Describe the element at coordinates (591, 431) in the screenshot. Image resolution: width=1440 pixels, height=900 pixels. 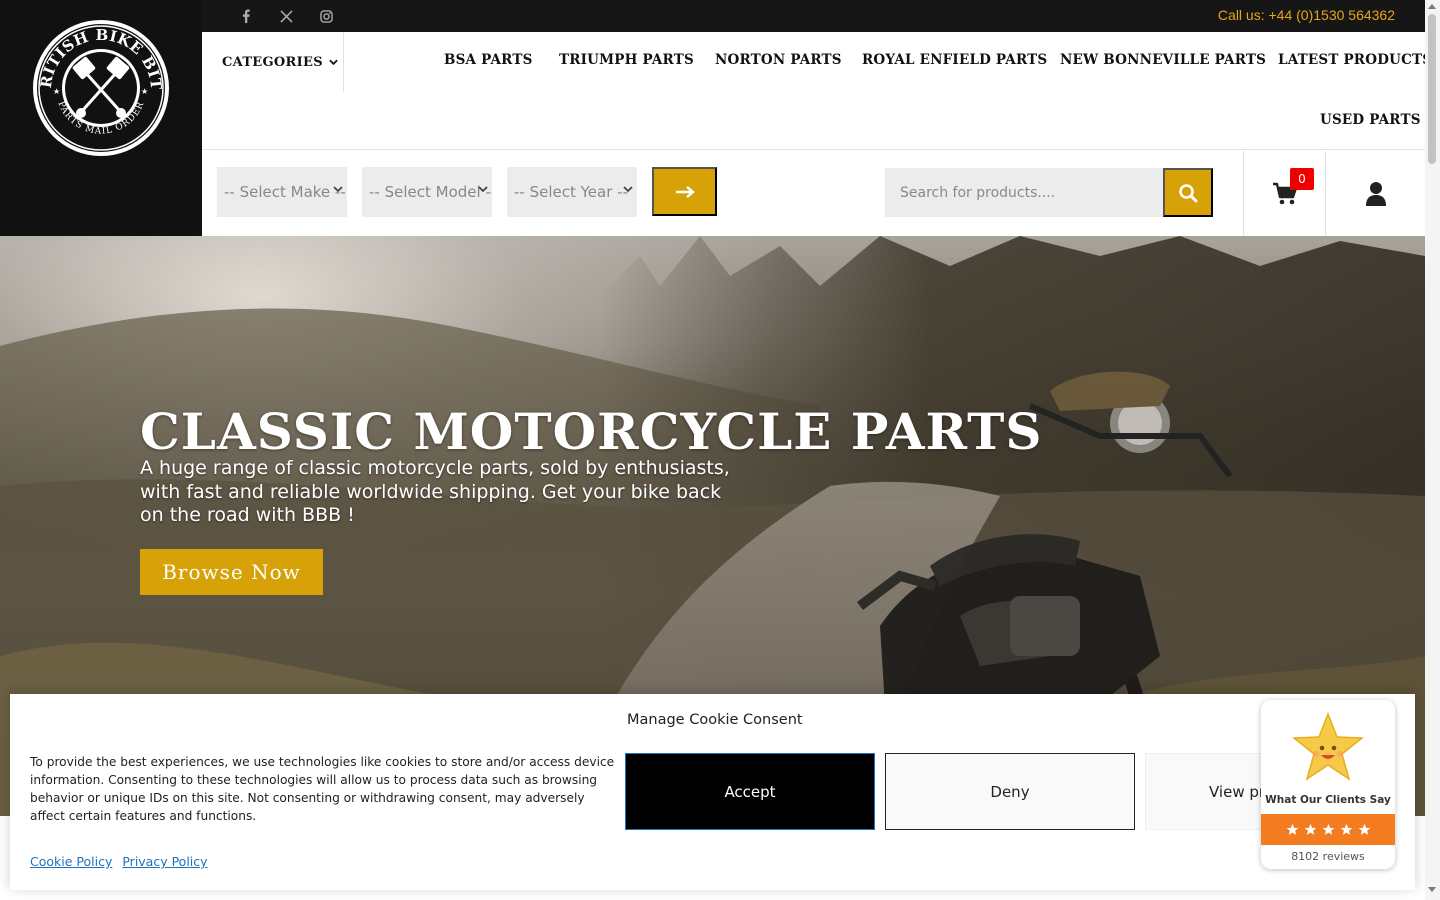
I see `hero-title: CLASSIC MOTORCYCLE PARTS` at that location.